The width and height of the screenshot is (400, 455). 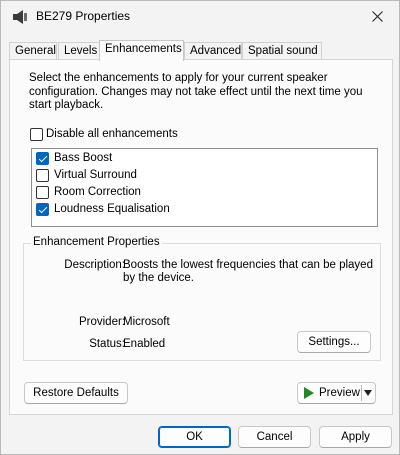 What do you see at coordinates (83, 16) in the screenshot?
I see `window-title: BE279 Properties` at bounding box center [83, 16].